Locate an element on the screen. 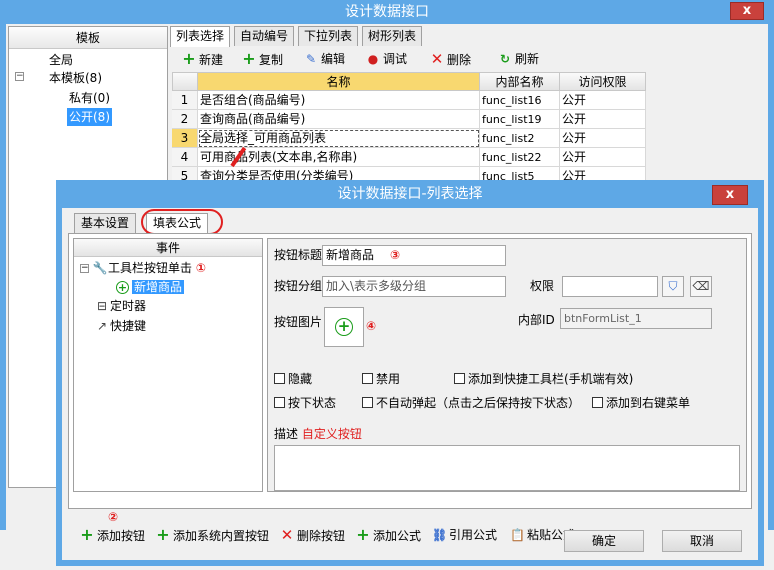 The width and height of the screenshot is (774, 570). column-header-name: 名称 is located at coordinates (339, 81).